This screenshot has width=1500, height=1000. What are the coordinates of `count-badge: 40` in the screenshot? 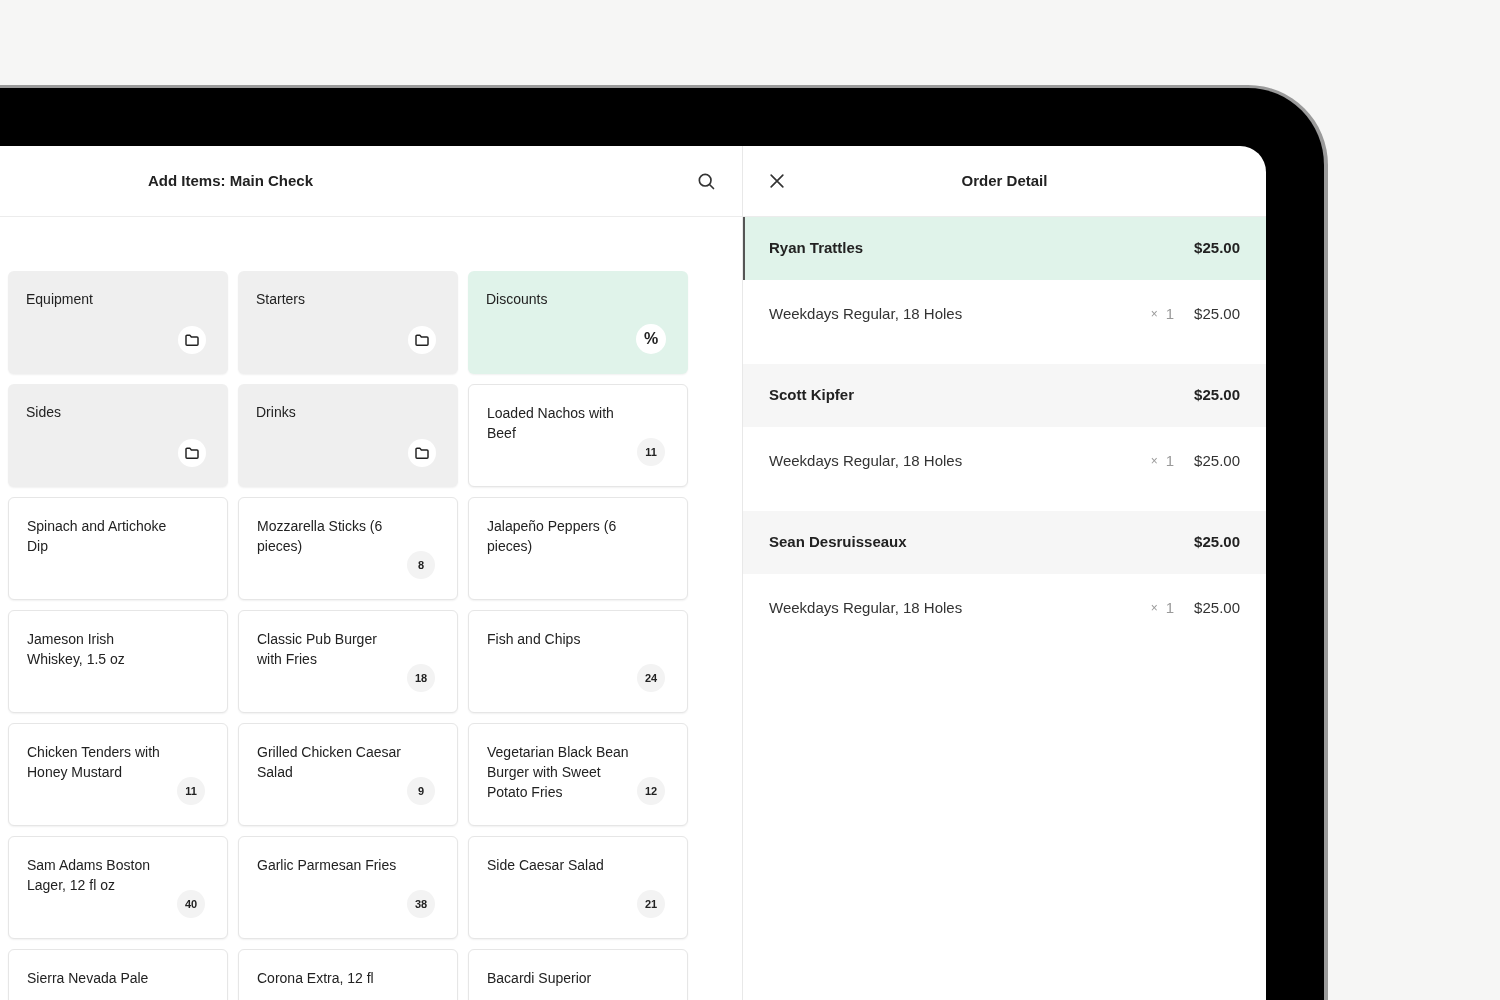 It's located at (191, 904).